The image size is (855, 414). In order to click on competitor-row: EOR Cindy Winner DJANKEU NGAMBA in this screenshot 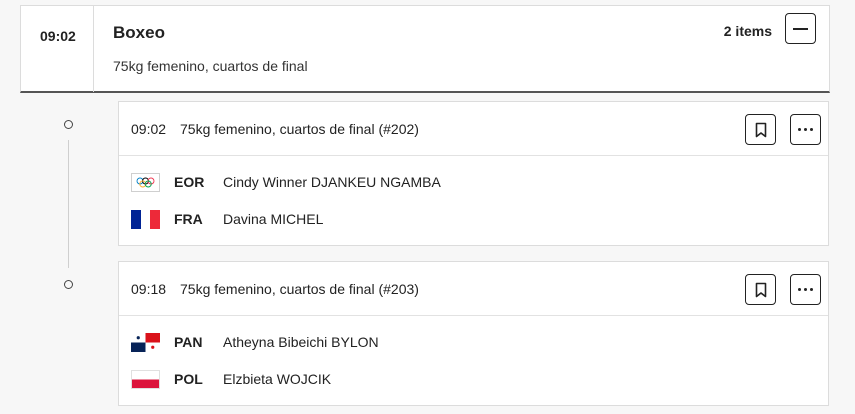, I will do `click(473, 183)`.